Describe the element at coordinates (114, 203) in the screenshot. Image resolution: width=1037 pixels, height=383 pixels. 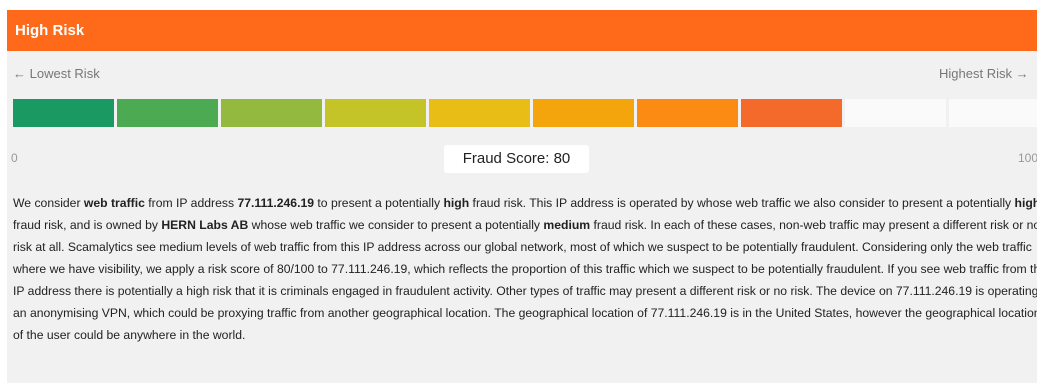
I see `description-emphasis: web traffic` at that location.